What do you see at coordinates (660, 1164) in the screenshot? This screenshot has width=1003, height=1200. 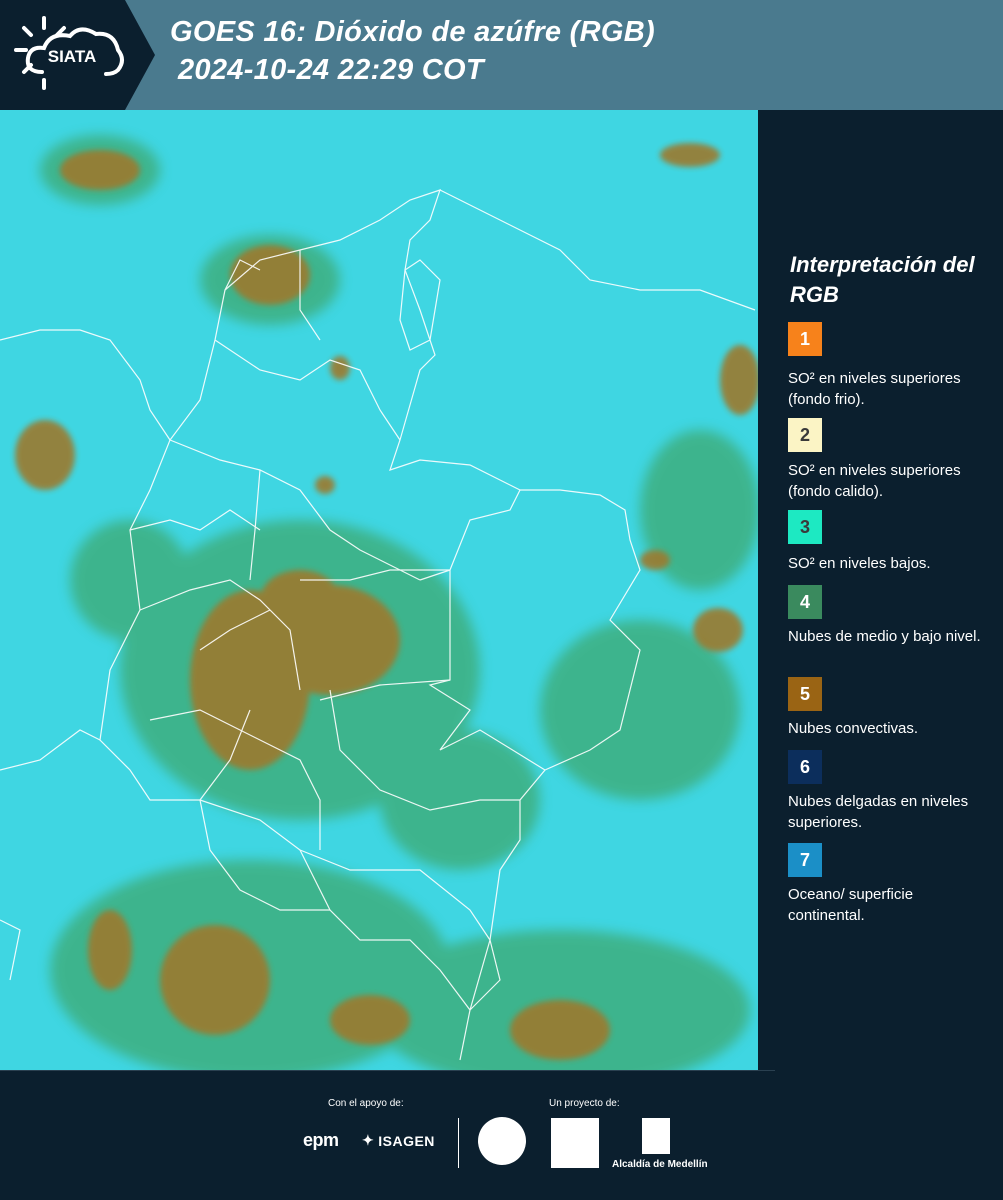 I see `alcaldia-label: Alcaldía de Medellín` at bounding box center [660, 1164].